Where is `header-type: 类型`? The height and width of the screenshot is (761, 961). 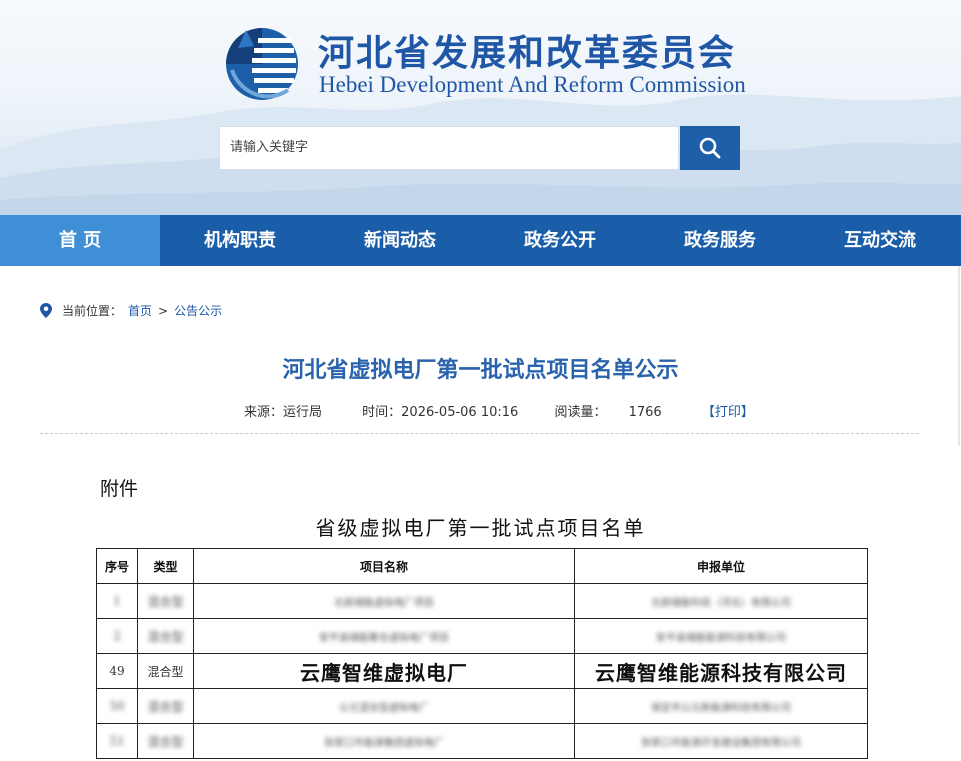
header-type: 类型 is located at coordinates (165, 566).